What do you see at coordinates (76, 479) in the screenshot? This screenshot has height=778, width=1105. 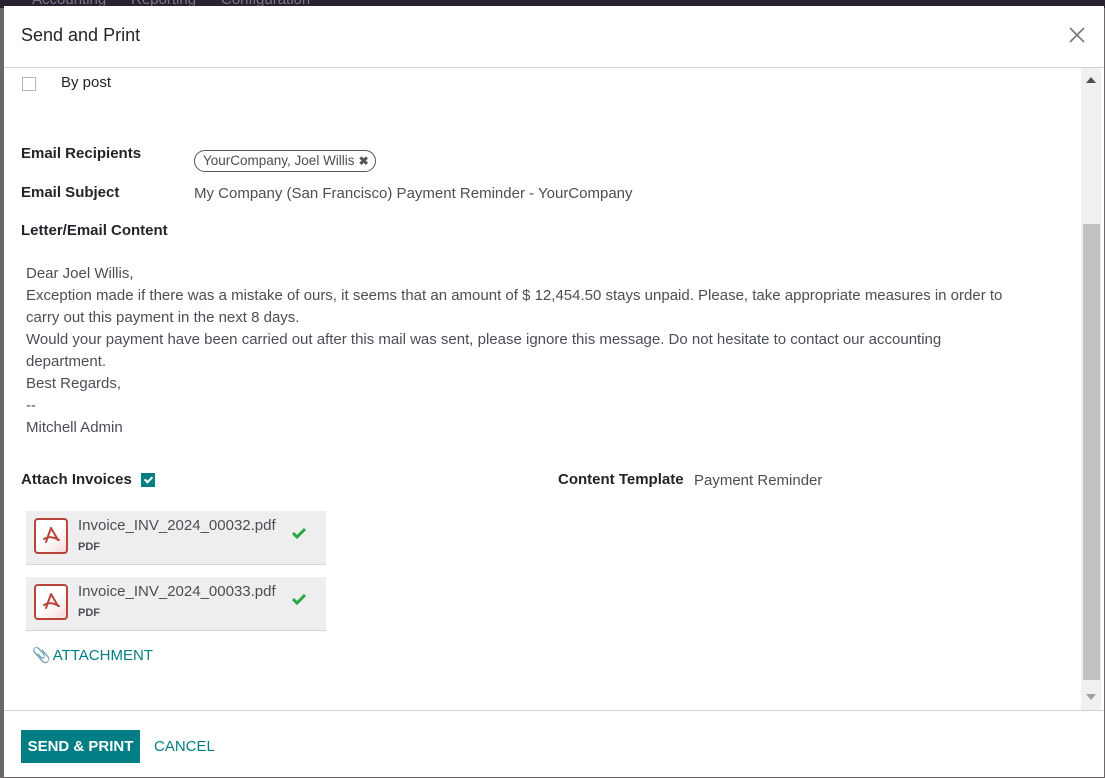 I see `attach-invoices-label: Attach Invoices` at bounding box center [76, 479].